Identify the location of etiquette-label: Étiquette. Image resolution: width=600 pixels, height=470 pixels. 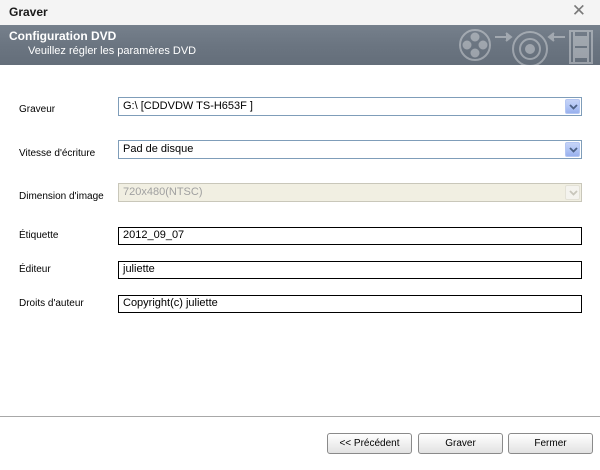
(39, 235).